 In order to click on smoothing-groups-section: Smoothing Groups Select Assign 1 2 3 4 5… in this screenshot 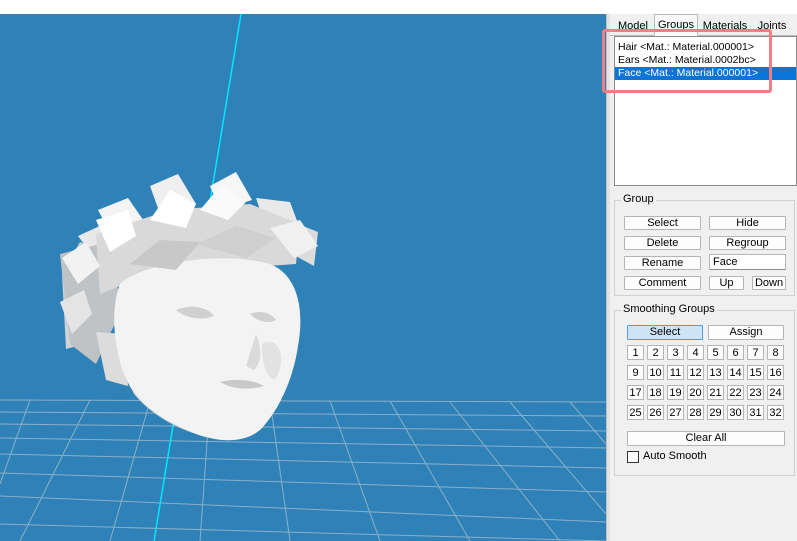, I will do `click(704, 389)`.